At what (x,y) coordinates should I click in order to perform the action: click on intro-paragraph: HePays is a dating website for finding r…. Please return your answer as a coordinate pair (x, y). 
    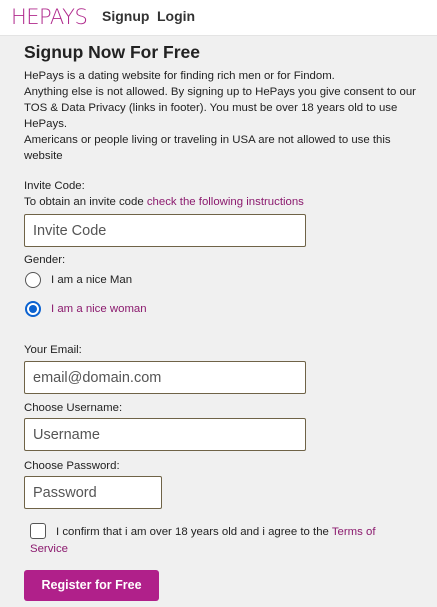
    Looking at the image, I should click on (179, 76).